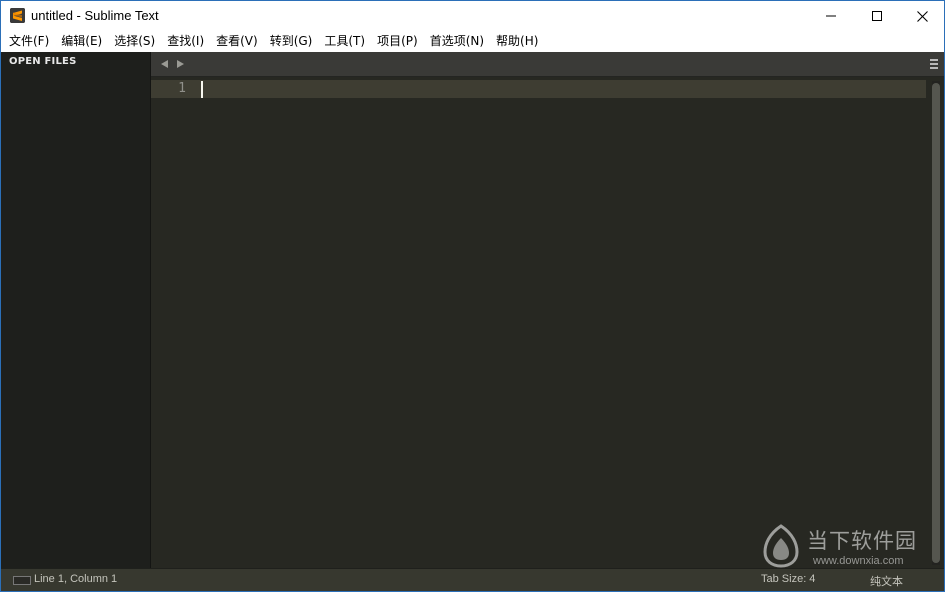 The image size is (945, 592). I want to click on minimize-button, so click(831, 16).